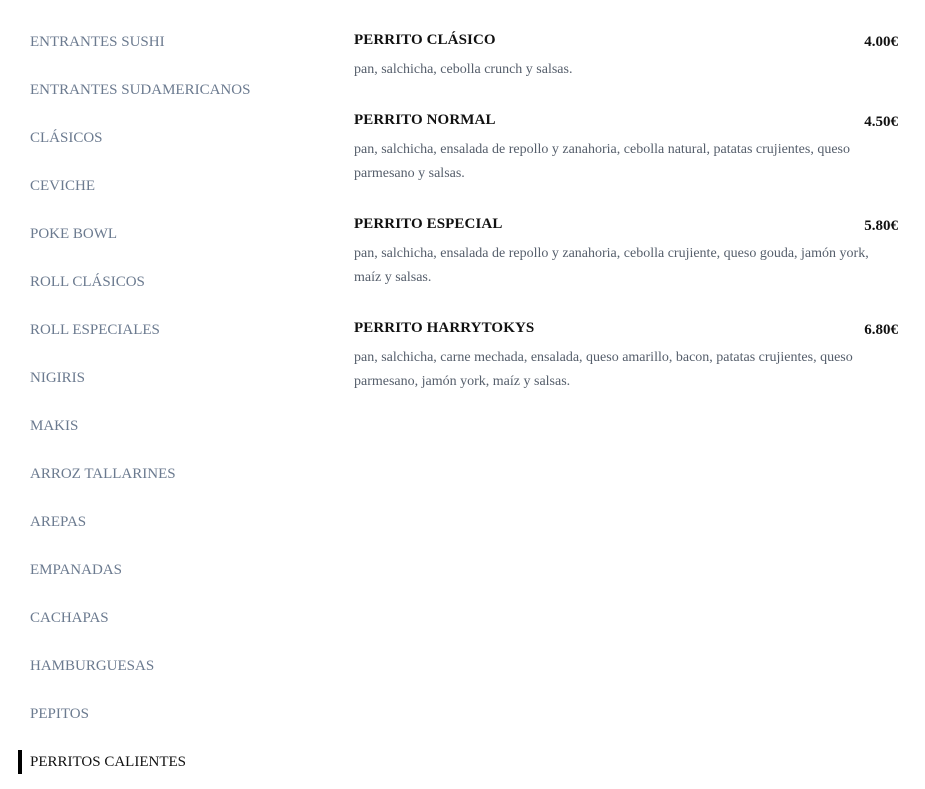 The image size is (925, 789). What do you see at coordinates (160, 620) in the screenshot?
I see `sidebar-item-cachapas: CACHAPAS` at bounding box center [160, 620].